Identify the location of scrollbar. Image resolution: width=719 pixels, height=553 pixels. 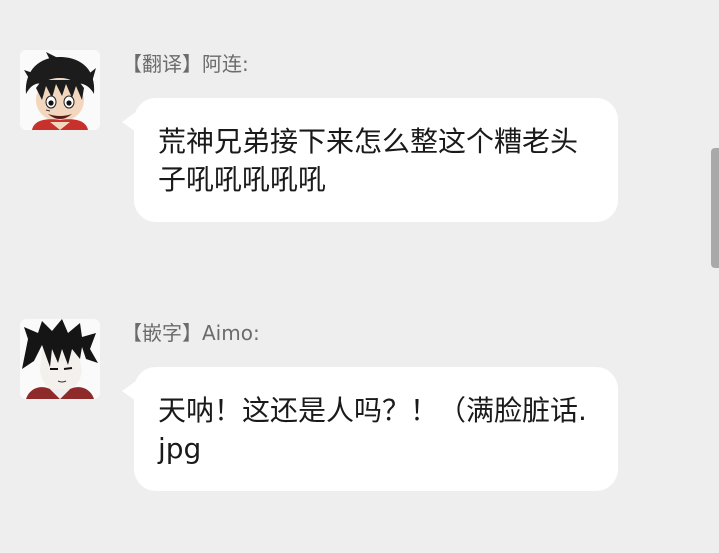
(715, 208).